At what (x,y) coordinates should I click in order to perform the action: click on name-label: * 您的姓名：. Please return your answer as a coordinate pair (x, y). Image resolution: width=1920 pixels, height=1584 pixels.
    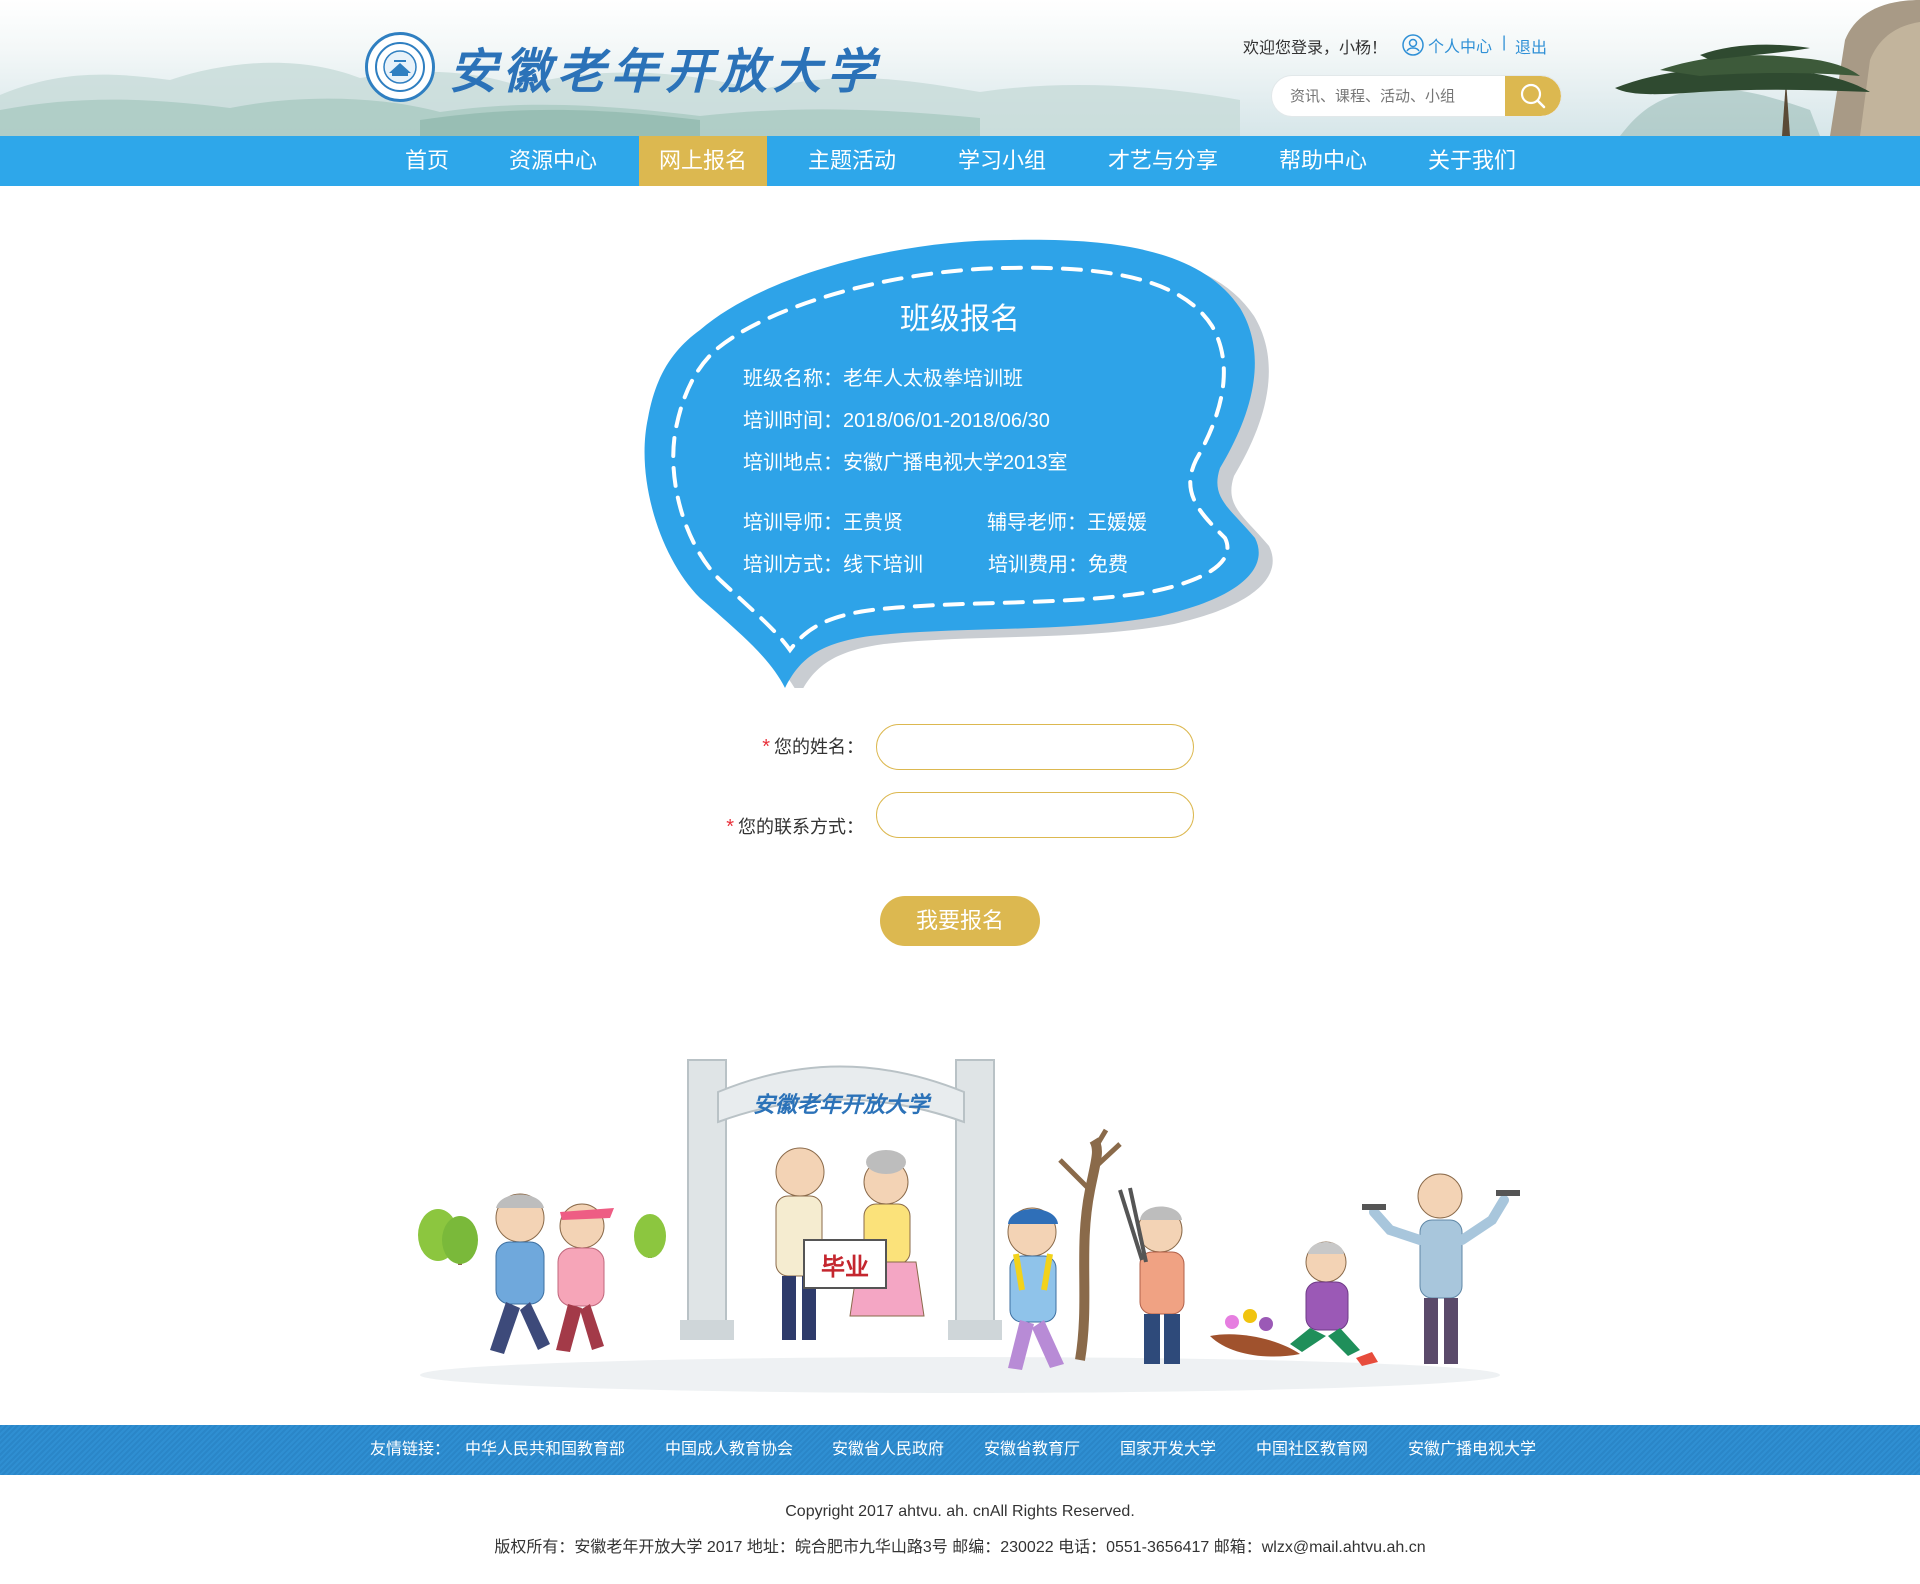
    Looking at the image, I should click on (752, 746).